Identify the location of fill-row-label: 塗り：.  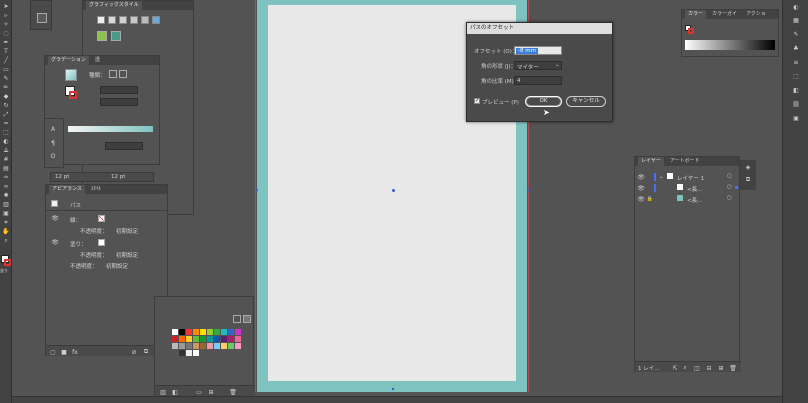
(78, 244).